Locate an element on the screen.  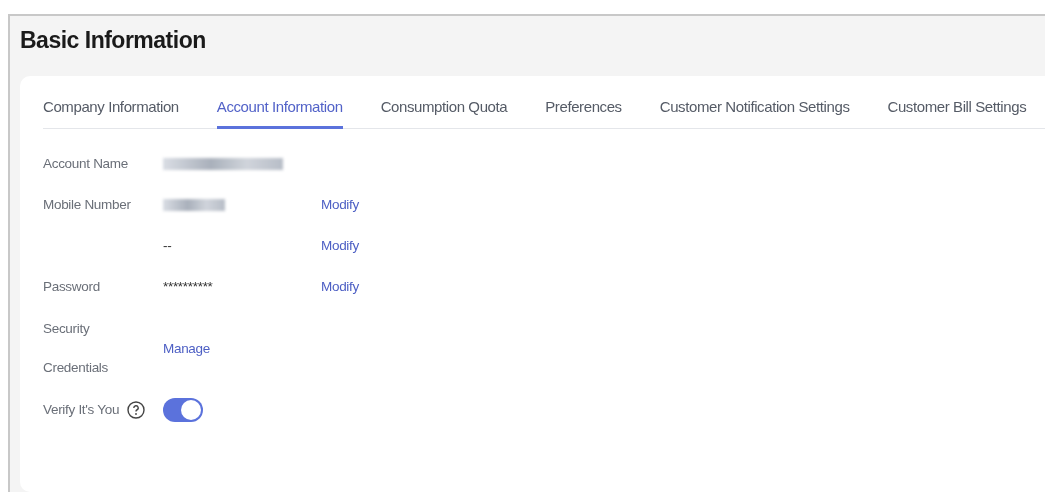
page-title: Basic Information is located at coordinates (113, 40).